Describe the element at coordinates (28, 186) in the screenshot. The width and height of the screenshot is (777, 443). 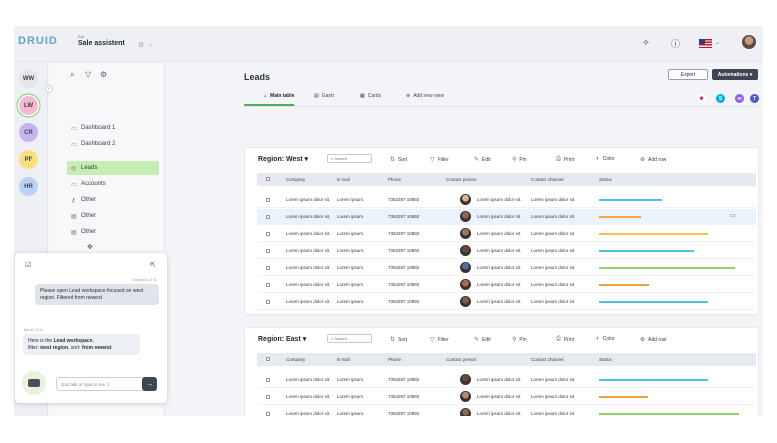
I see `workspace-hr: HR` at that location.